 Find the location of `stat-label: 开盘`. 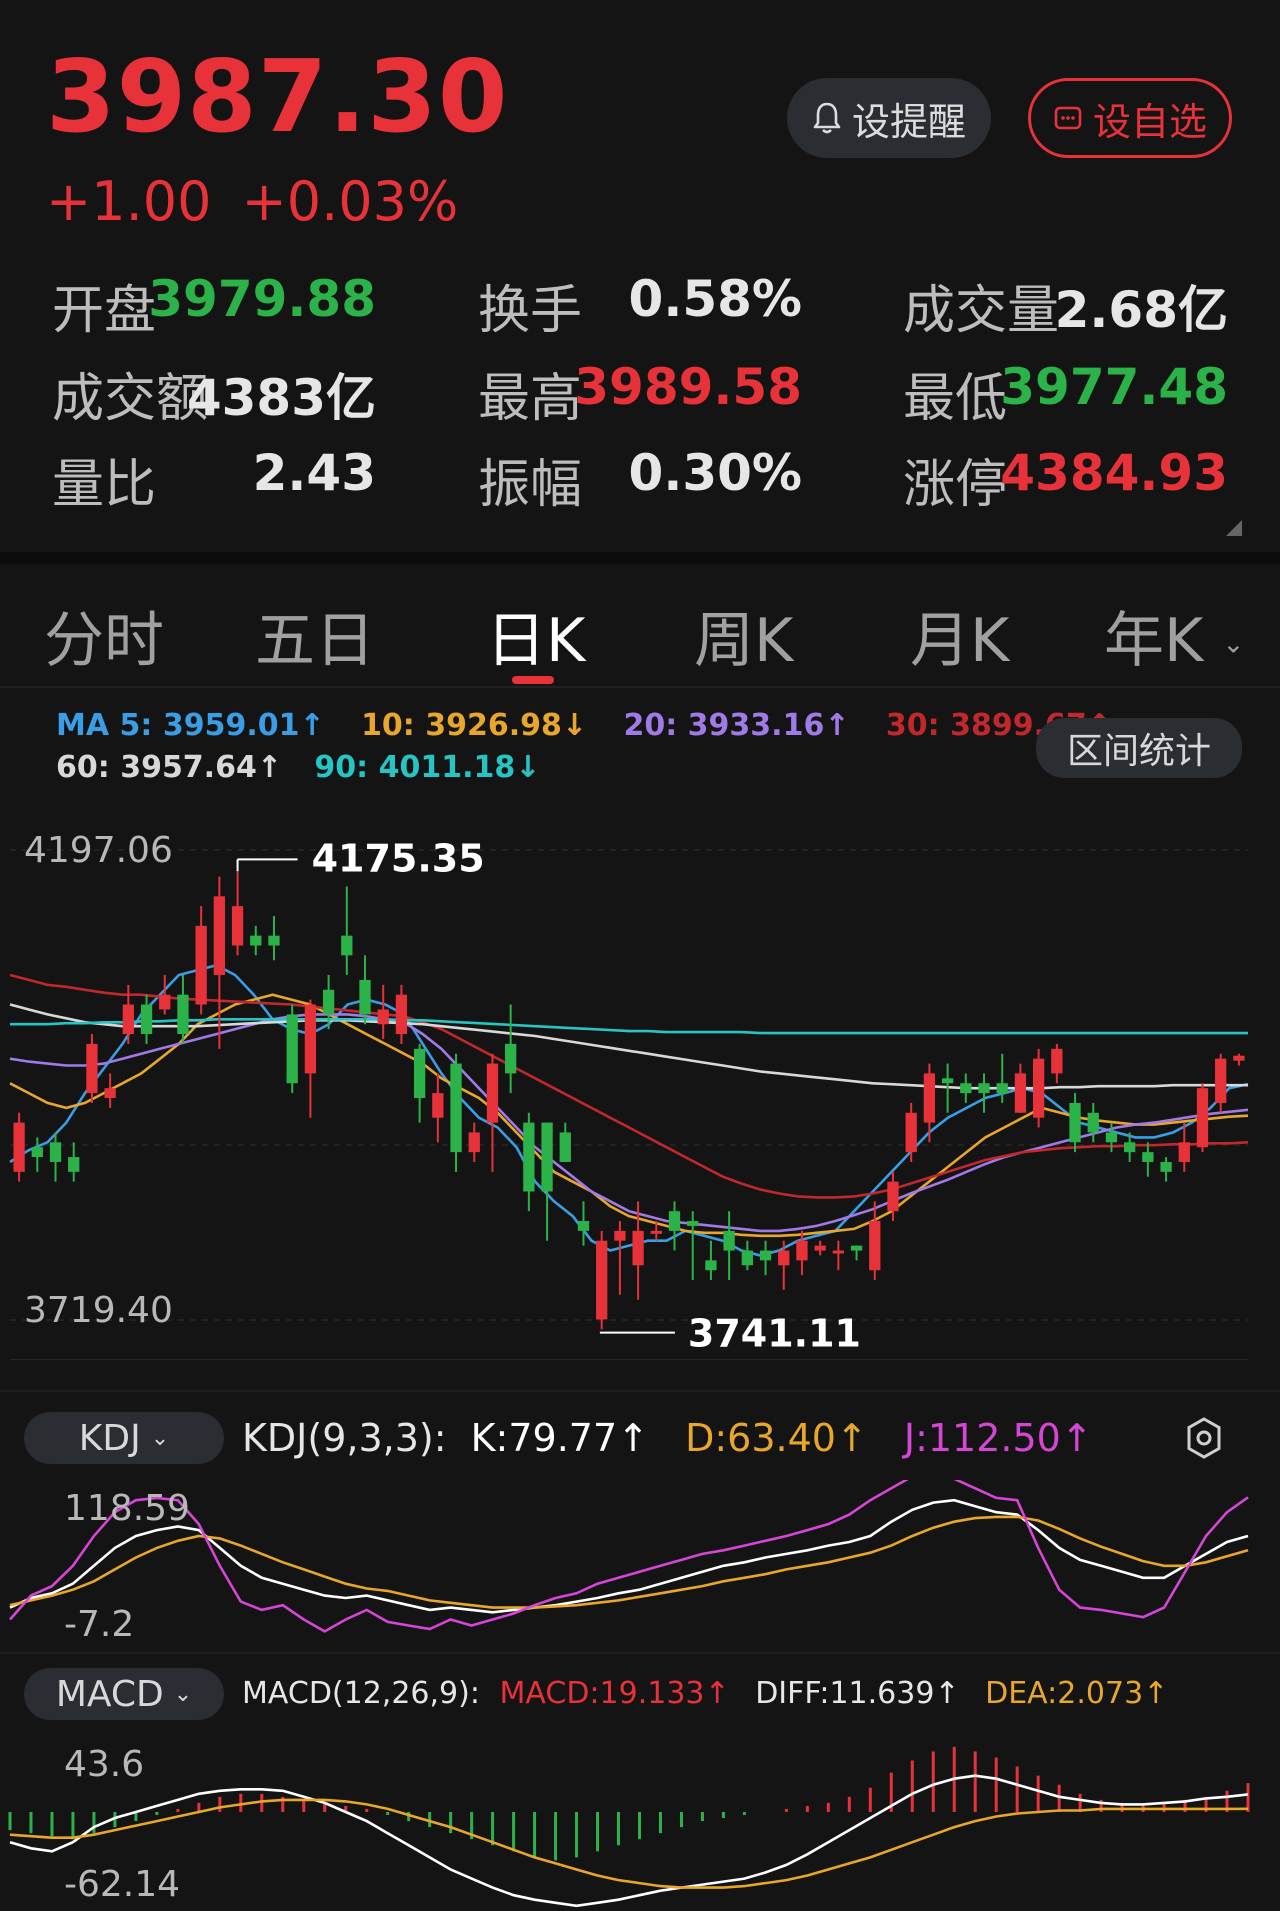

stat-label: 开盘 is located at coordinates (104, 311).